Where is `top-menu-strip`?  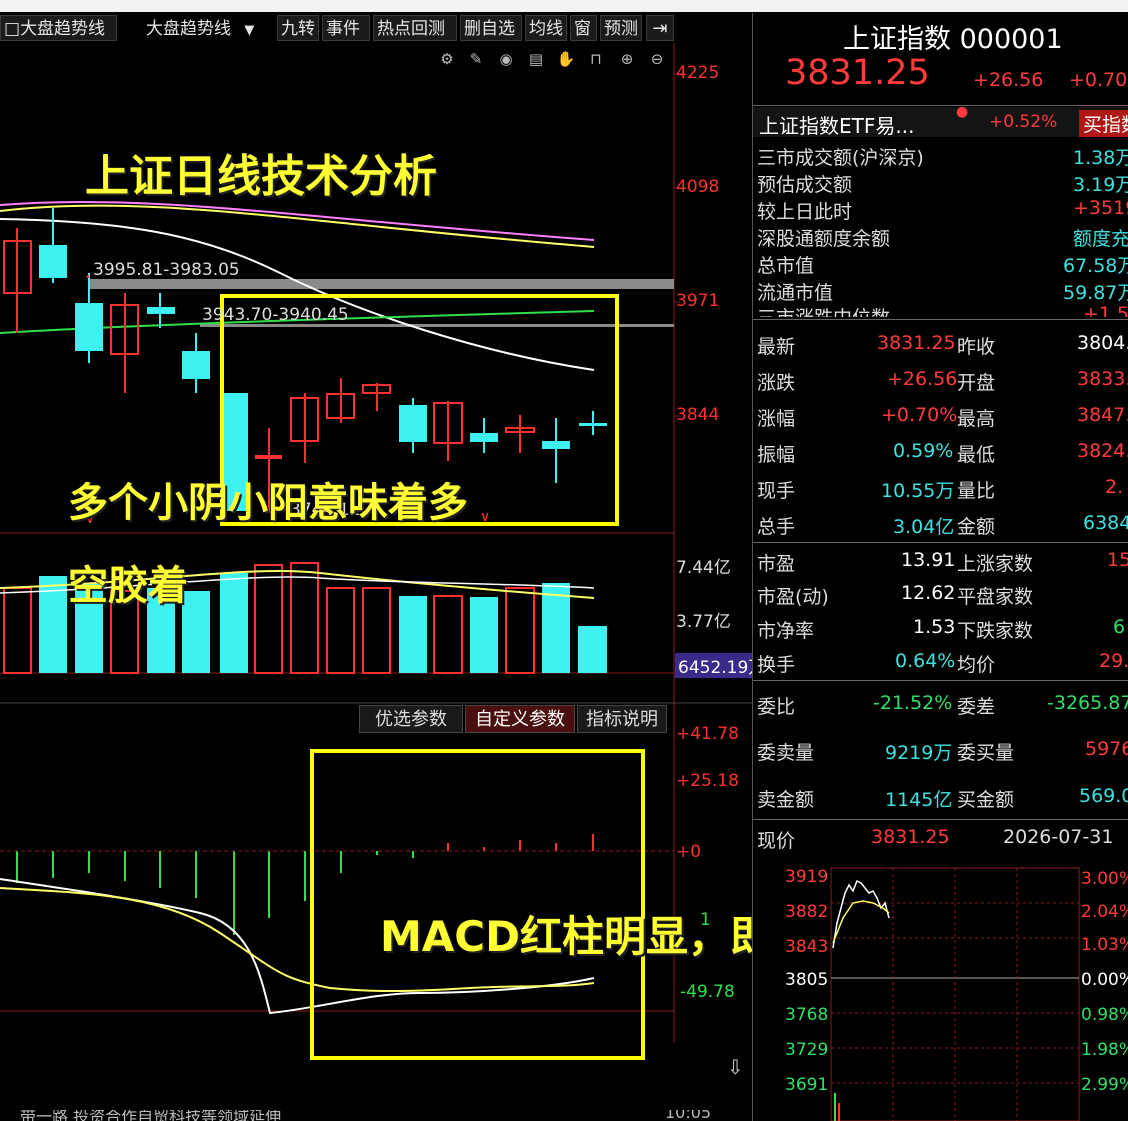
top-menu-strip is located at coordinates (564, 6).